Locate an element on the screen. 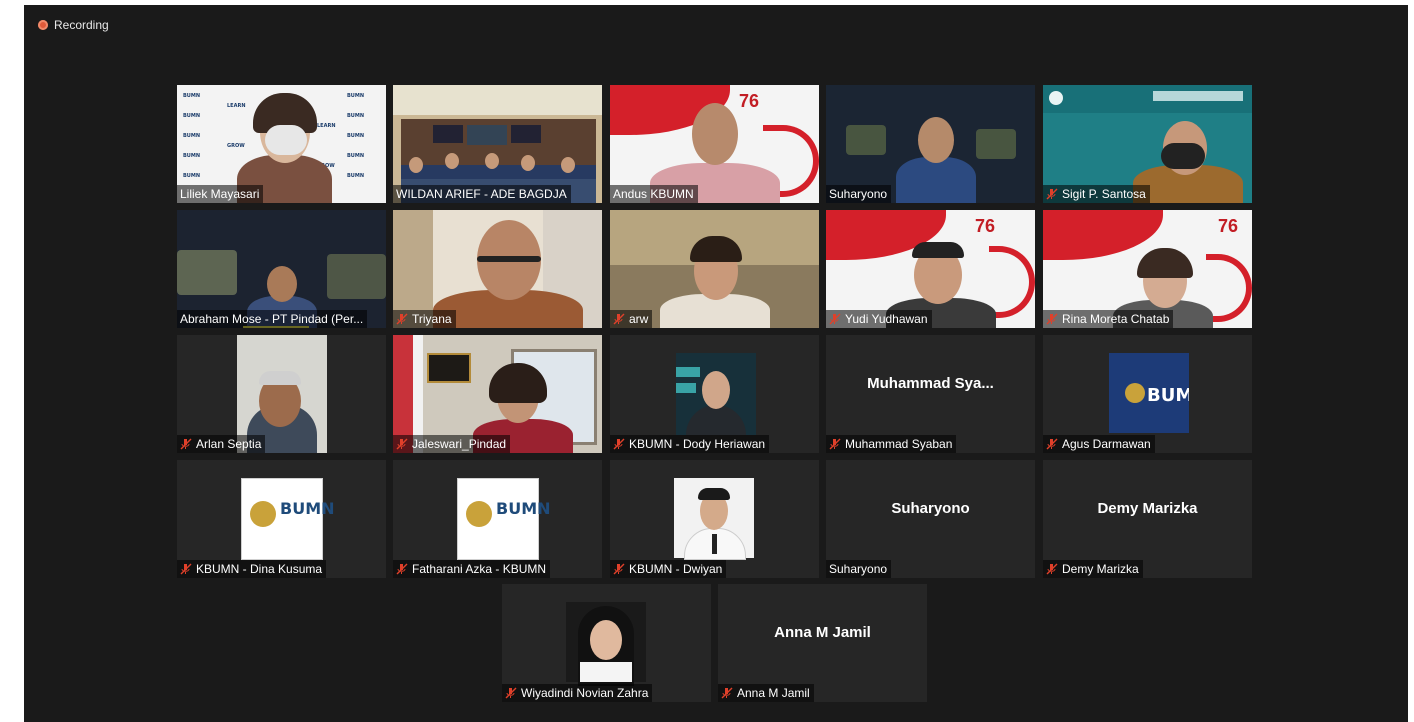 This screenshot has width=1414, height=722. participant-name-tag: Fatharani Azka - KBUMN is located at coordinates (472, 569).